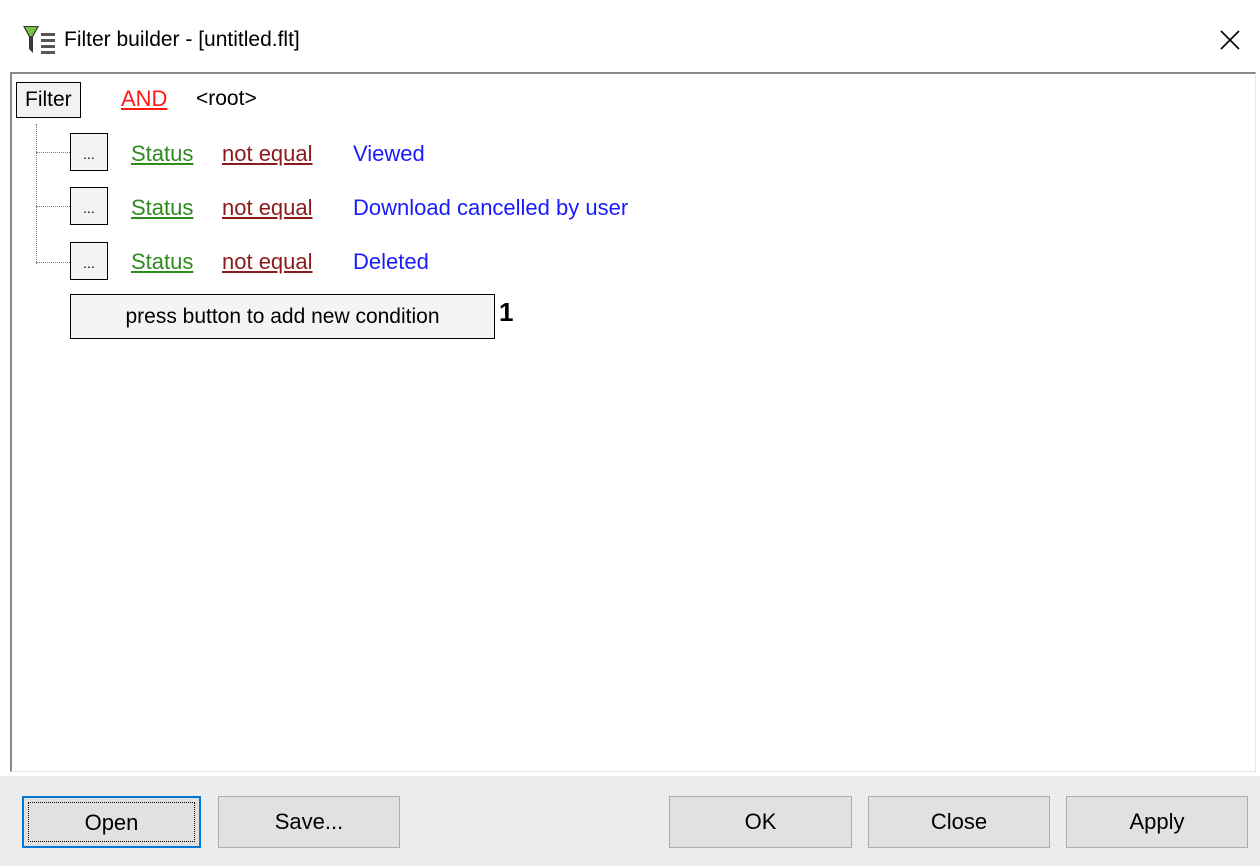 The image size is (1260, 866). What do you see at coordinates (506, 312) in the screenshot?
I see `callout-marker: 1` at bounding box center [506, 312].